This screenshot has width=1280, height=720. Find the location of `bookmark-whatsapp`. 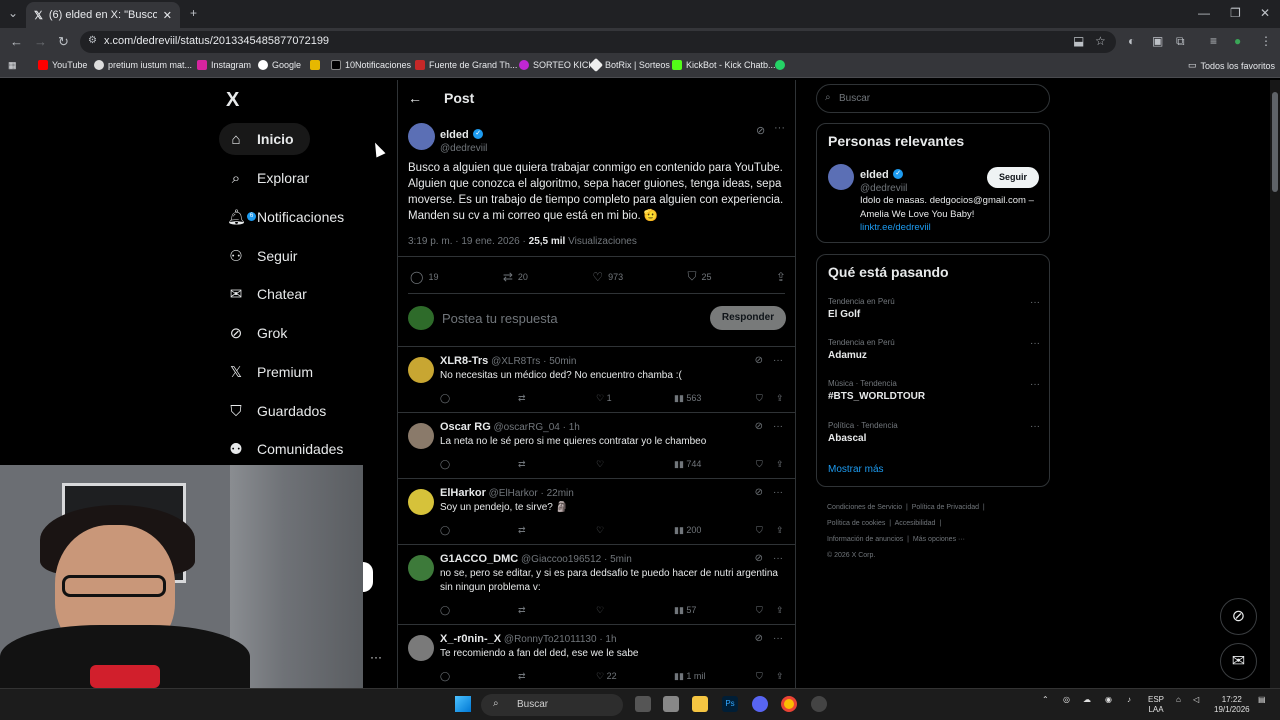

bookmark-whatsapp is located at coordinates (780, 65).